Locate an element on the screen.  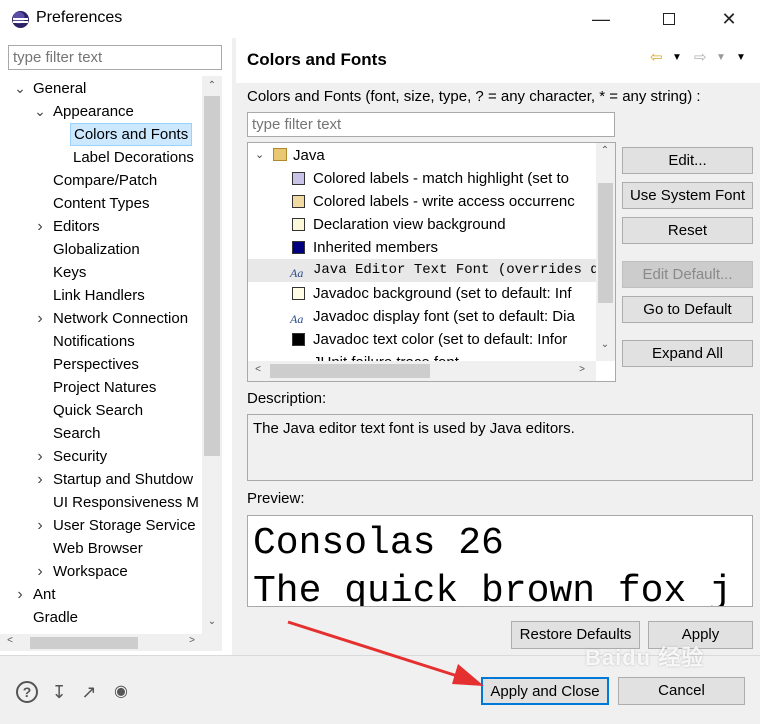
export-icon: ↗ is located at coordinates (89, 692).